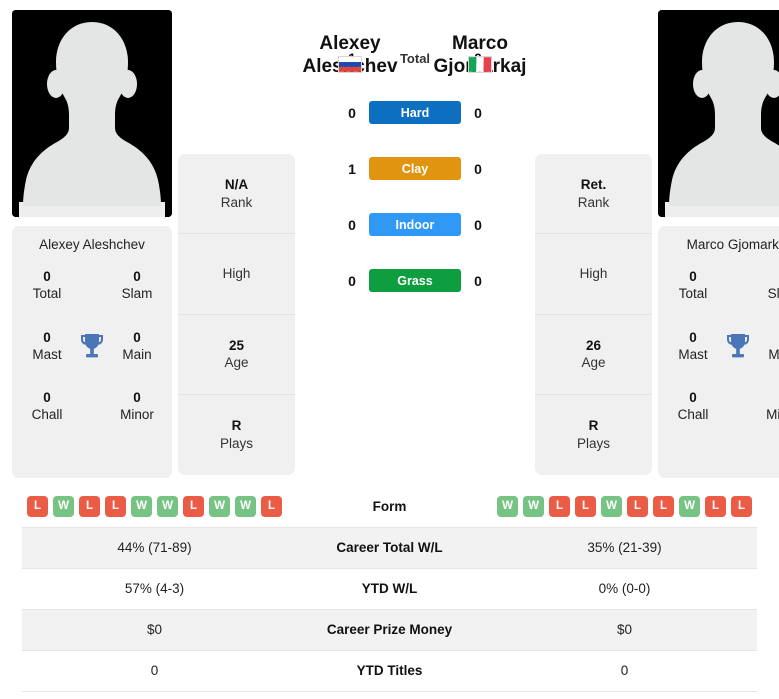 The height and width of the screenshot is (699, 779). I want to click on right-rank-cell: Ret. Rank, so click(593, 194).